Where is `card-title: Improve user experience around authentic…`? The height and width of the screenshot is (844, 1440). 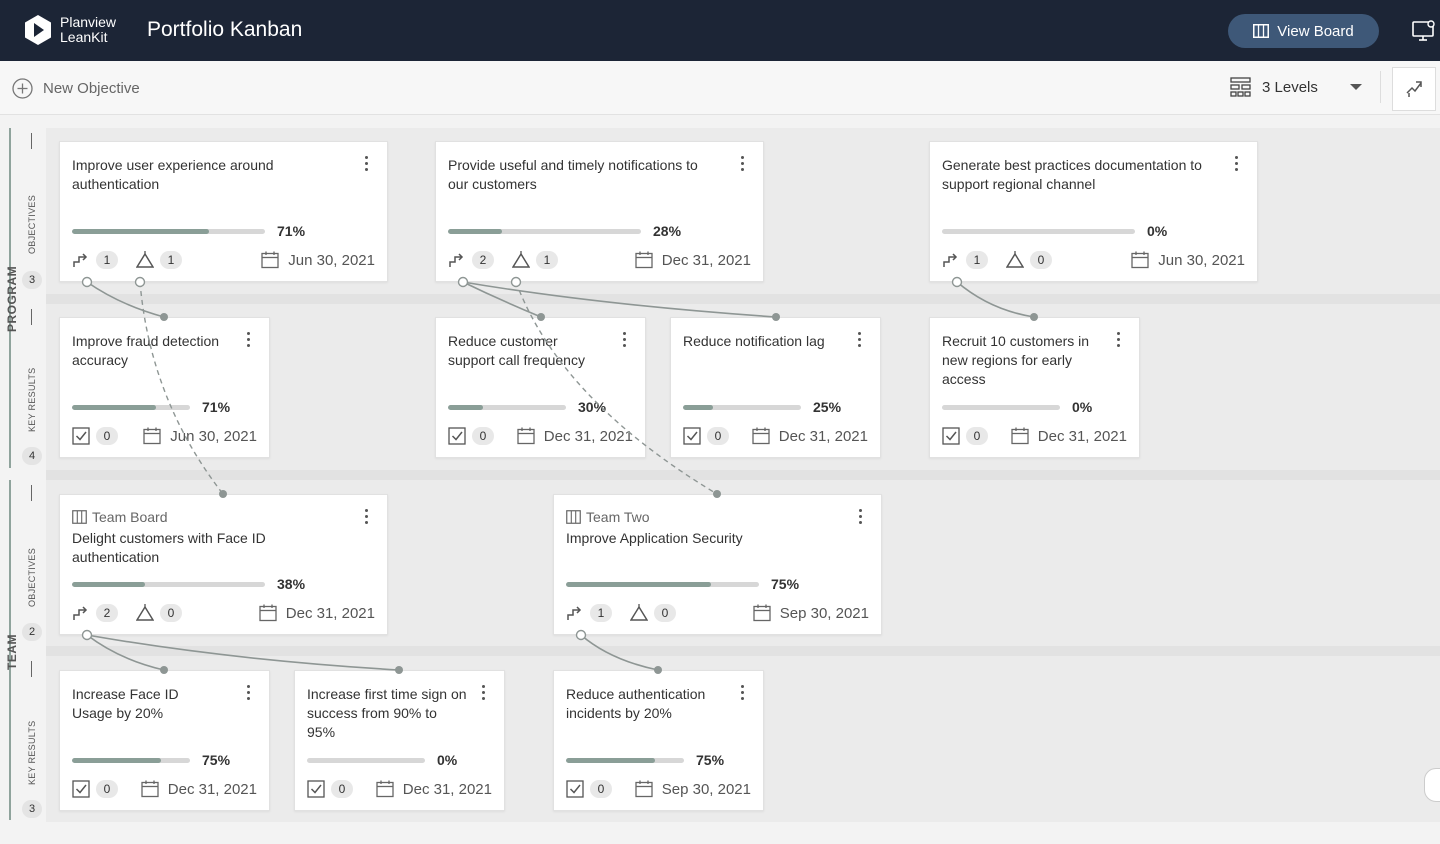
card-title: Improve user experience around authentic… is located at coordinates (173, 174).